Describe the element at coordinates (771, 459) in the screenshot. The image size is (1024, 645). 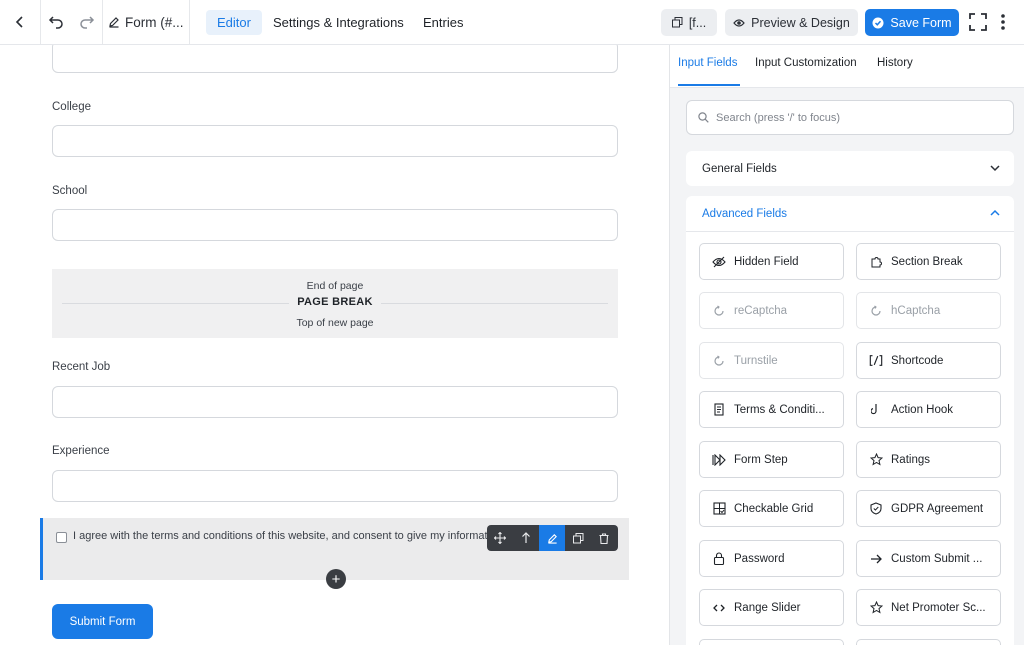
I see `field-form-step: Form Step` at that location.